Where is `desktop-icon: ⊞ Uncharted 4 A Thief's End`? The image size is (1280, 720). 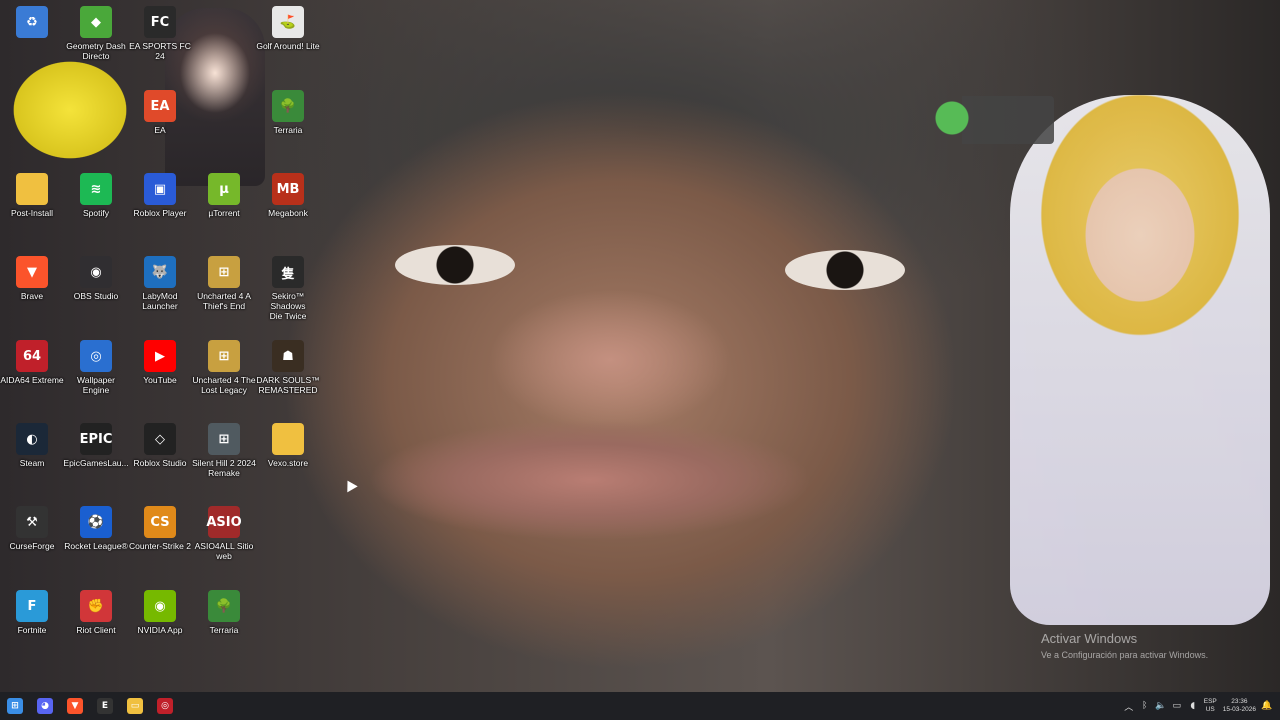 desktop-icon: ⊞ Uncharted 4 A Thief's End is located at coordinates (224, 283).